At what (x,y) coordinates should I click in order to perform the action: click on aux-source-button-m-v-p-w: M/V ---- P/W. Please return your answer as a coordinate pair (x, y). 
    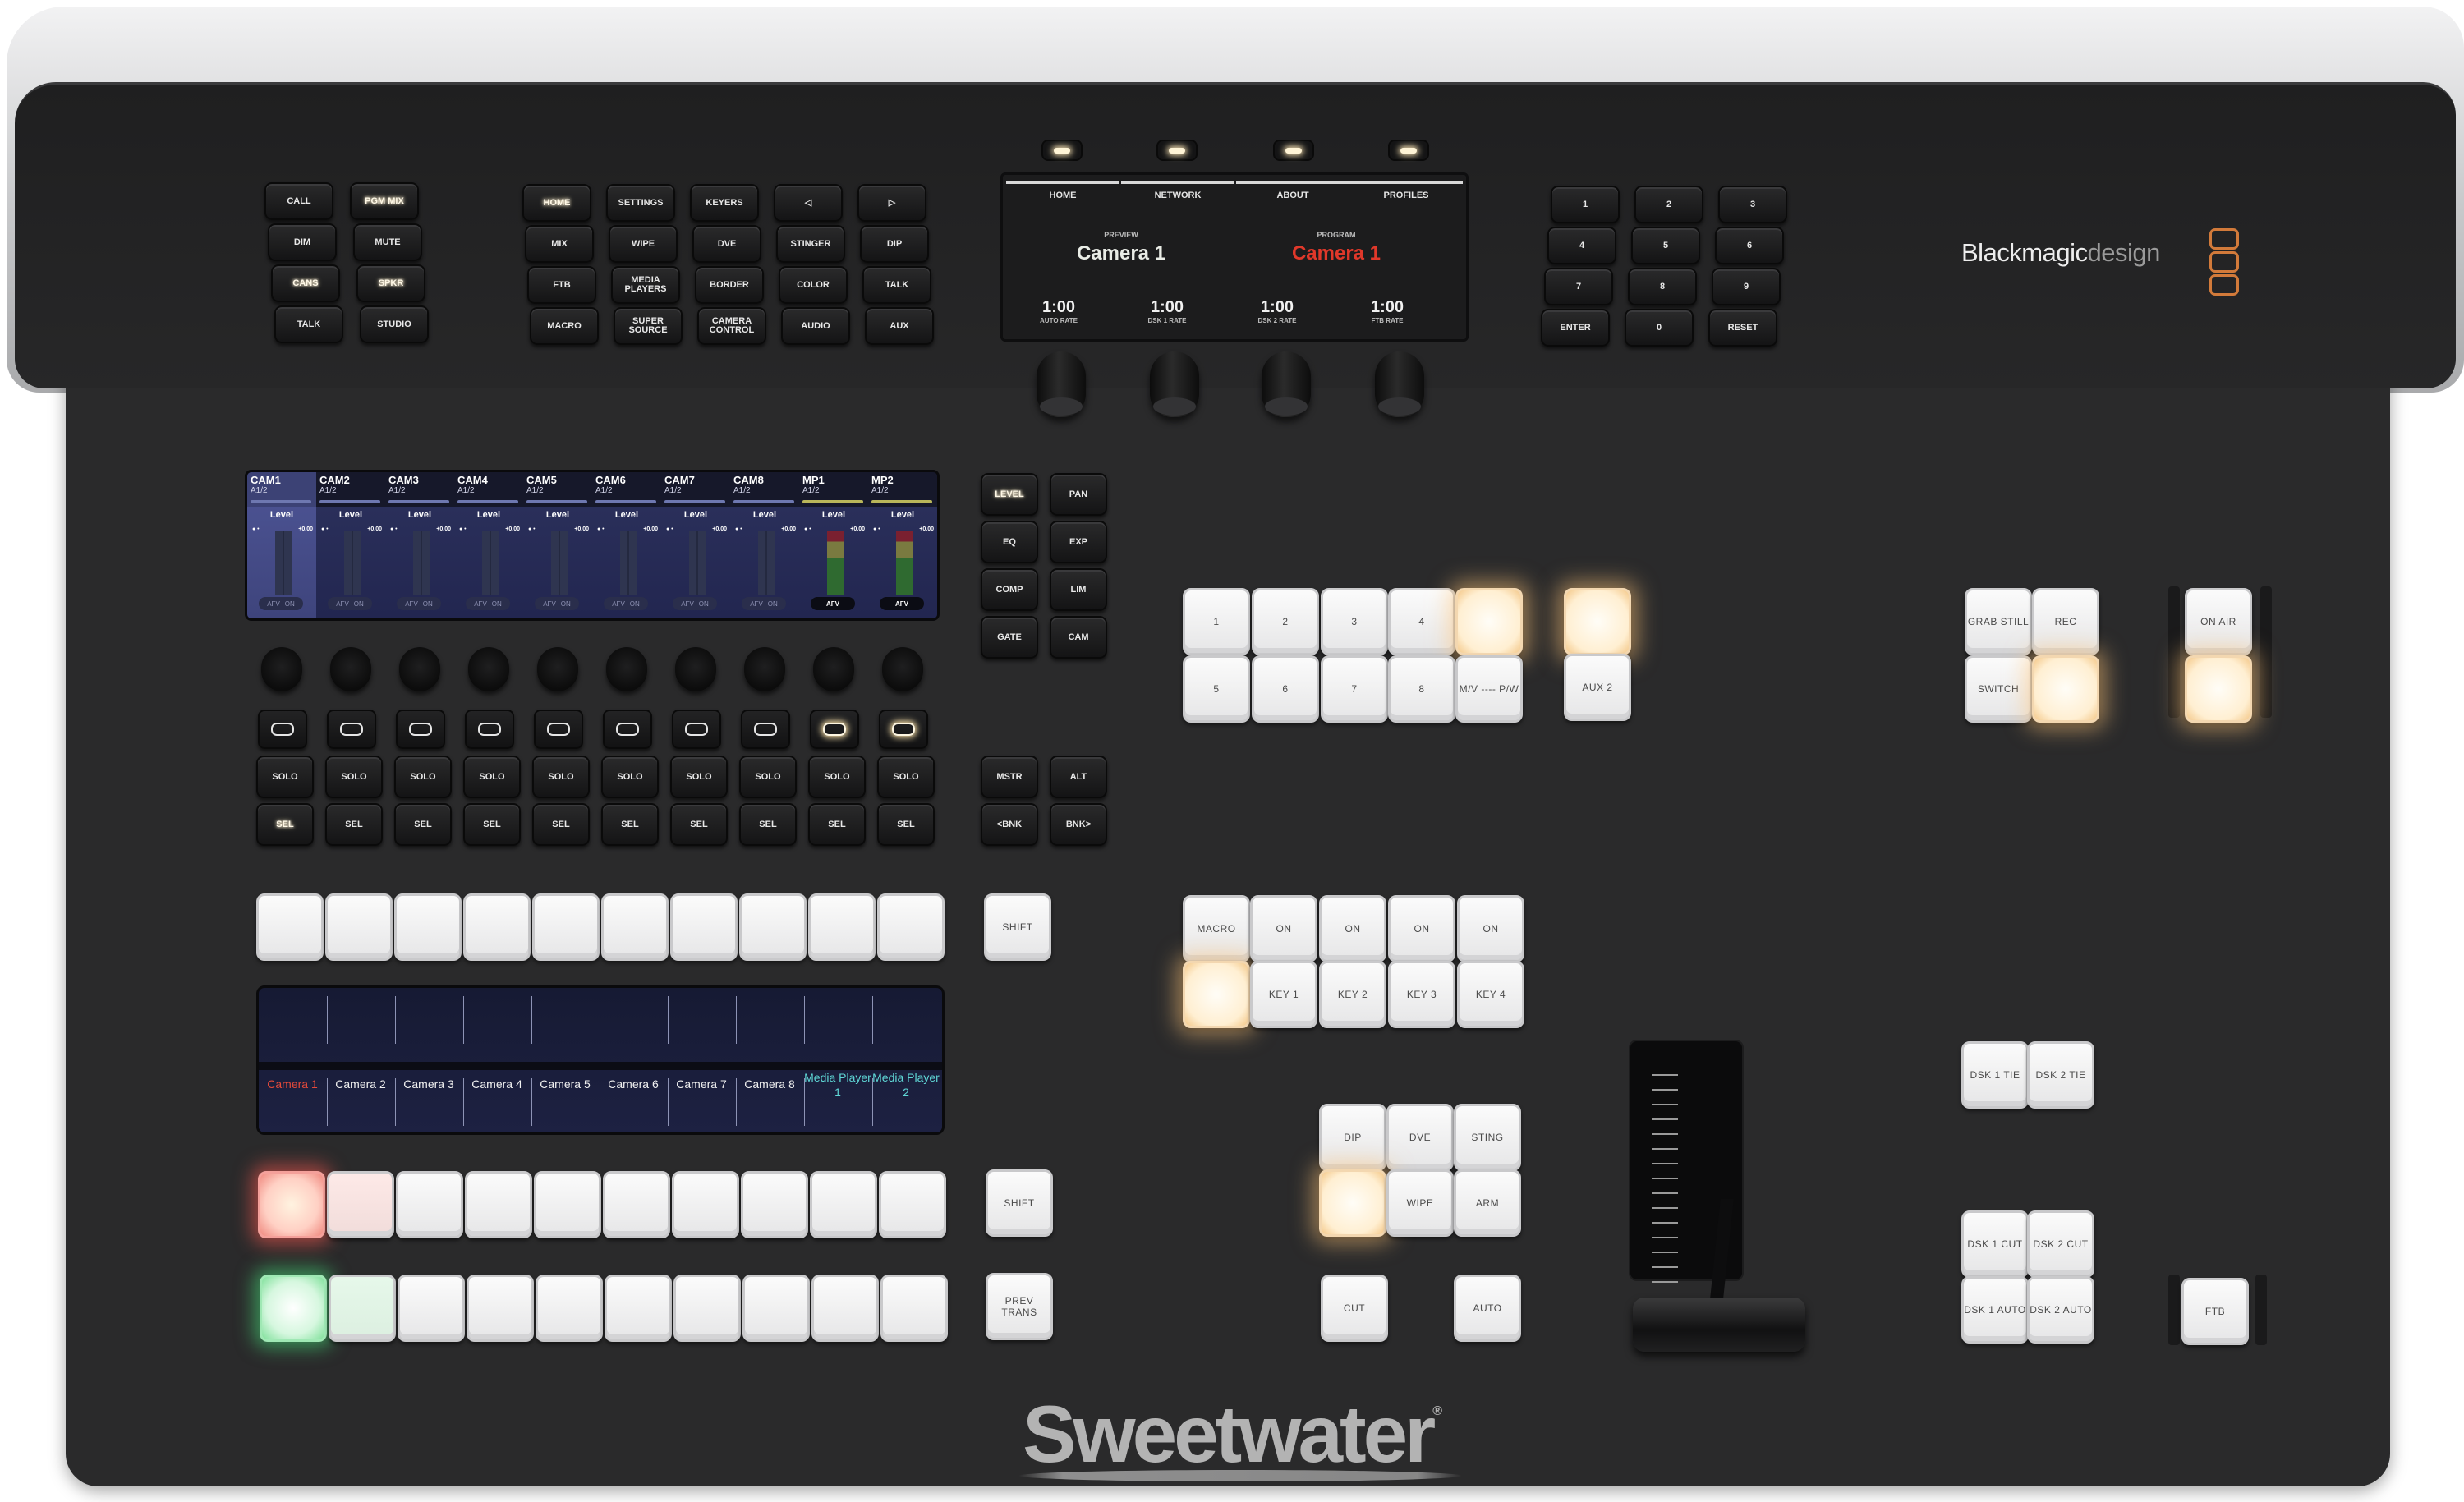
    Looking at the image, I should click on (1489, 689).